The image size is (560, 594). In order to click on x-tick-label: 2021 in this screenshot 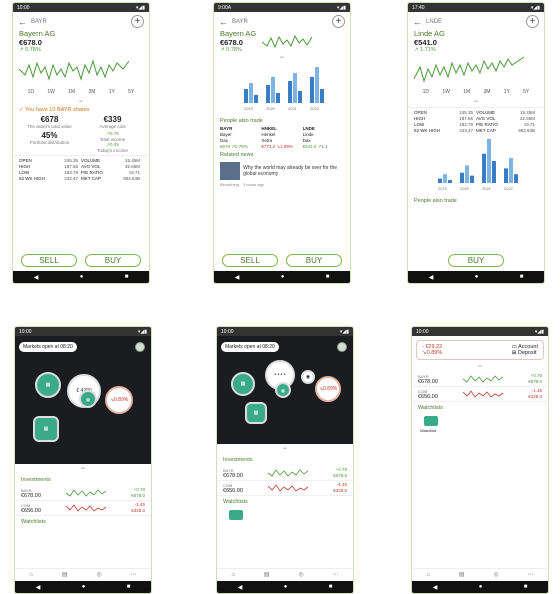, I will do `click(487, 188)`.